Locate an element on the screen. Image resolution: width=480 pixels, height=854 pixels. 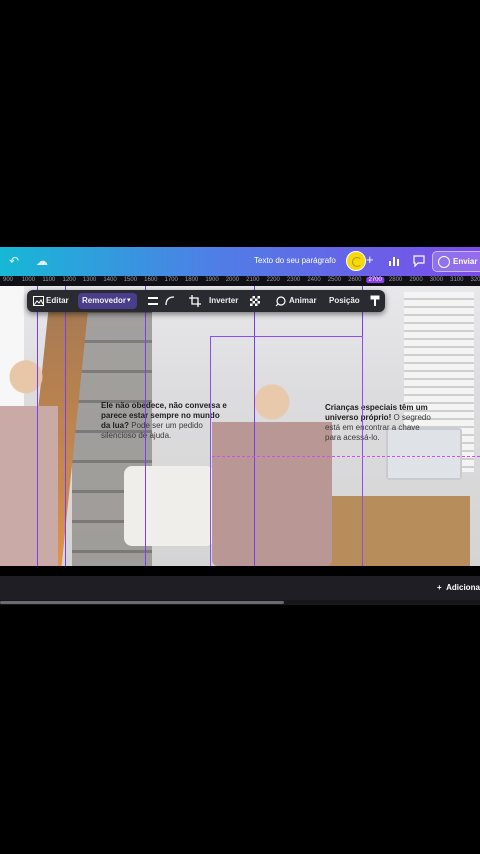
ruler-tick: 1400 is located at coordinates (110, 280).